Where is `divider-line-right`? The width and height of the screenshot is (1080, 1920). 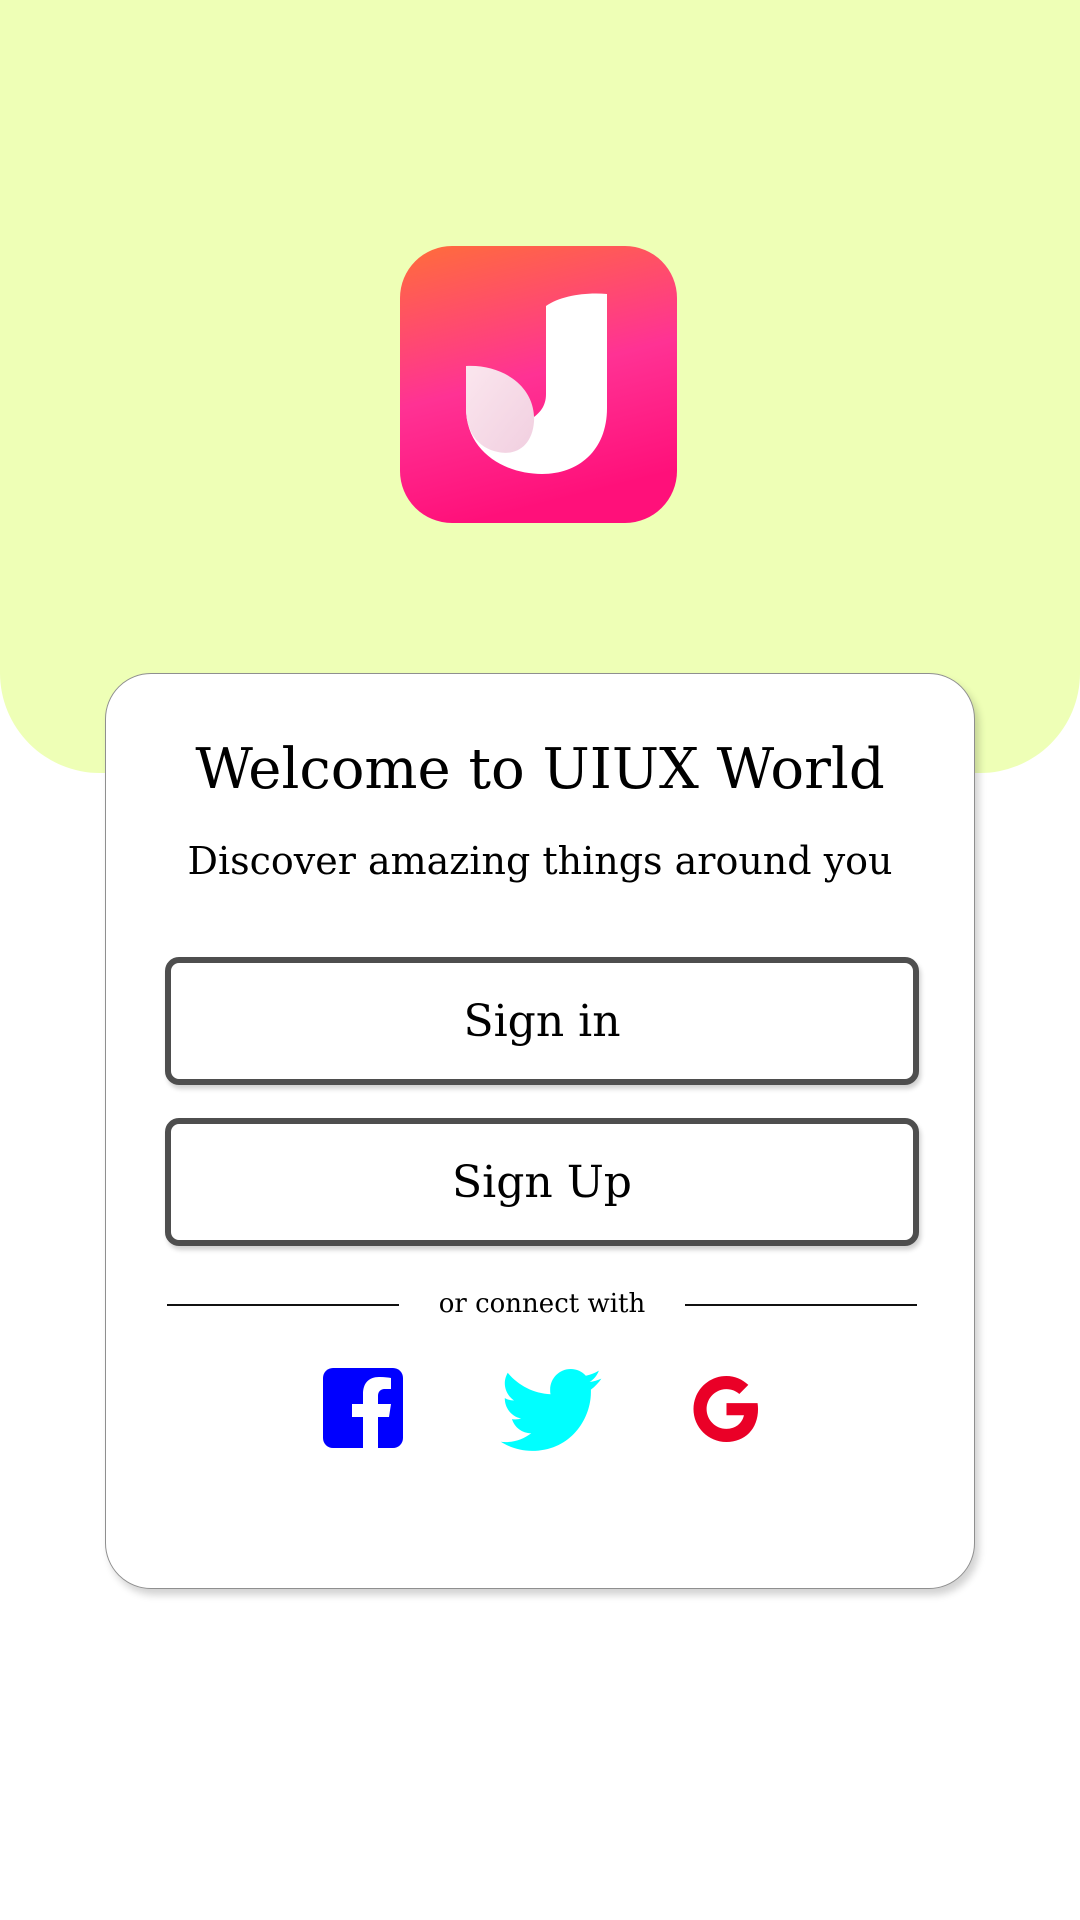 divider-line-right is located at coordinates (801, 1305).